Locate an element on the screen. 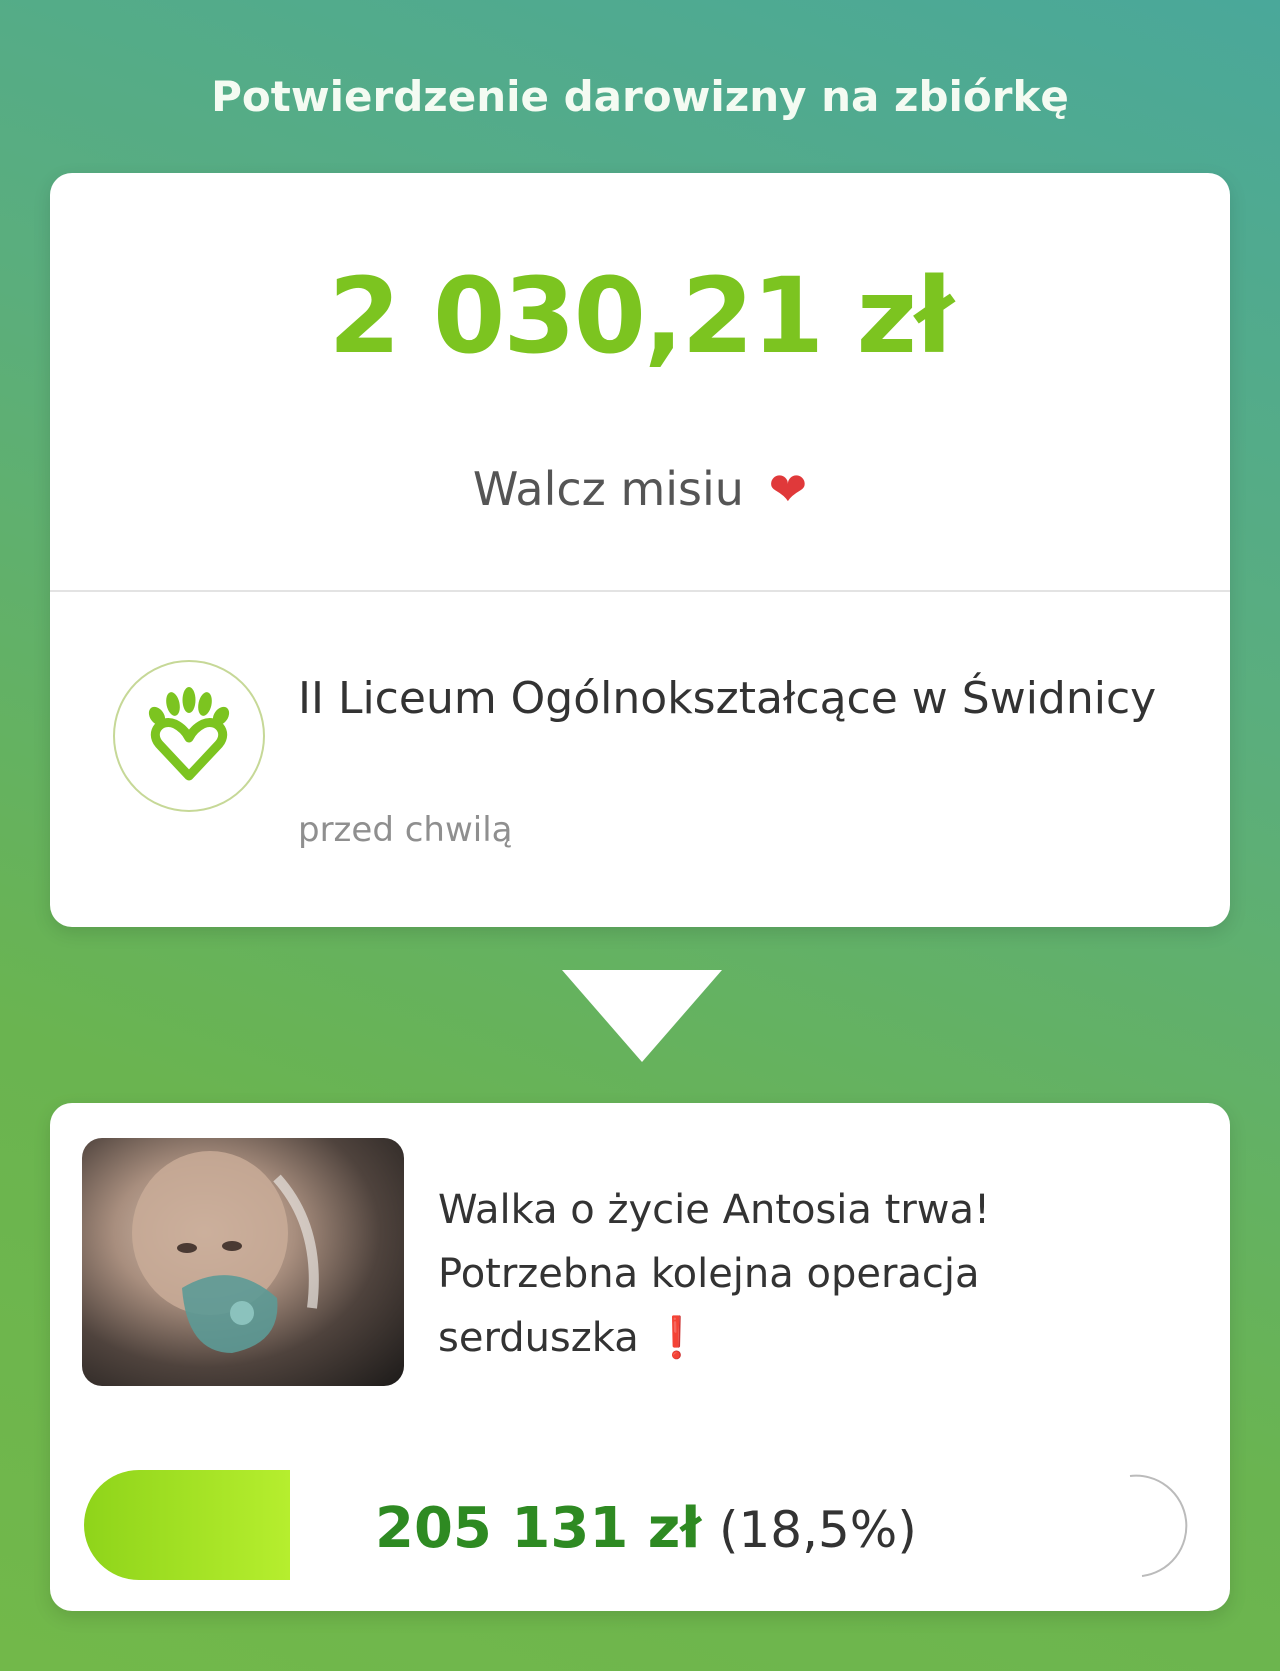 Image resolution: width=1280 pixels, height=1671 pixels. donor-avatar is located at coordinates (189, 736).